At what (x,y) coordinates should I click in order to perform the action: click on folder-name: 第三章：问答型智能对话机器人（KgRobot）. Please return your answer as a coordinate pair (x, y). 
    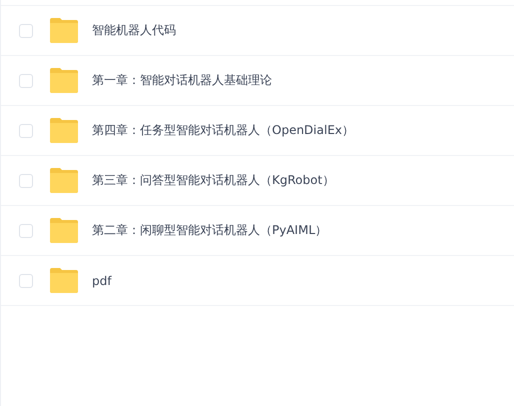
    Looking at the image, I should click on (213, 180).